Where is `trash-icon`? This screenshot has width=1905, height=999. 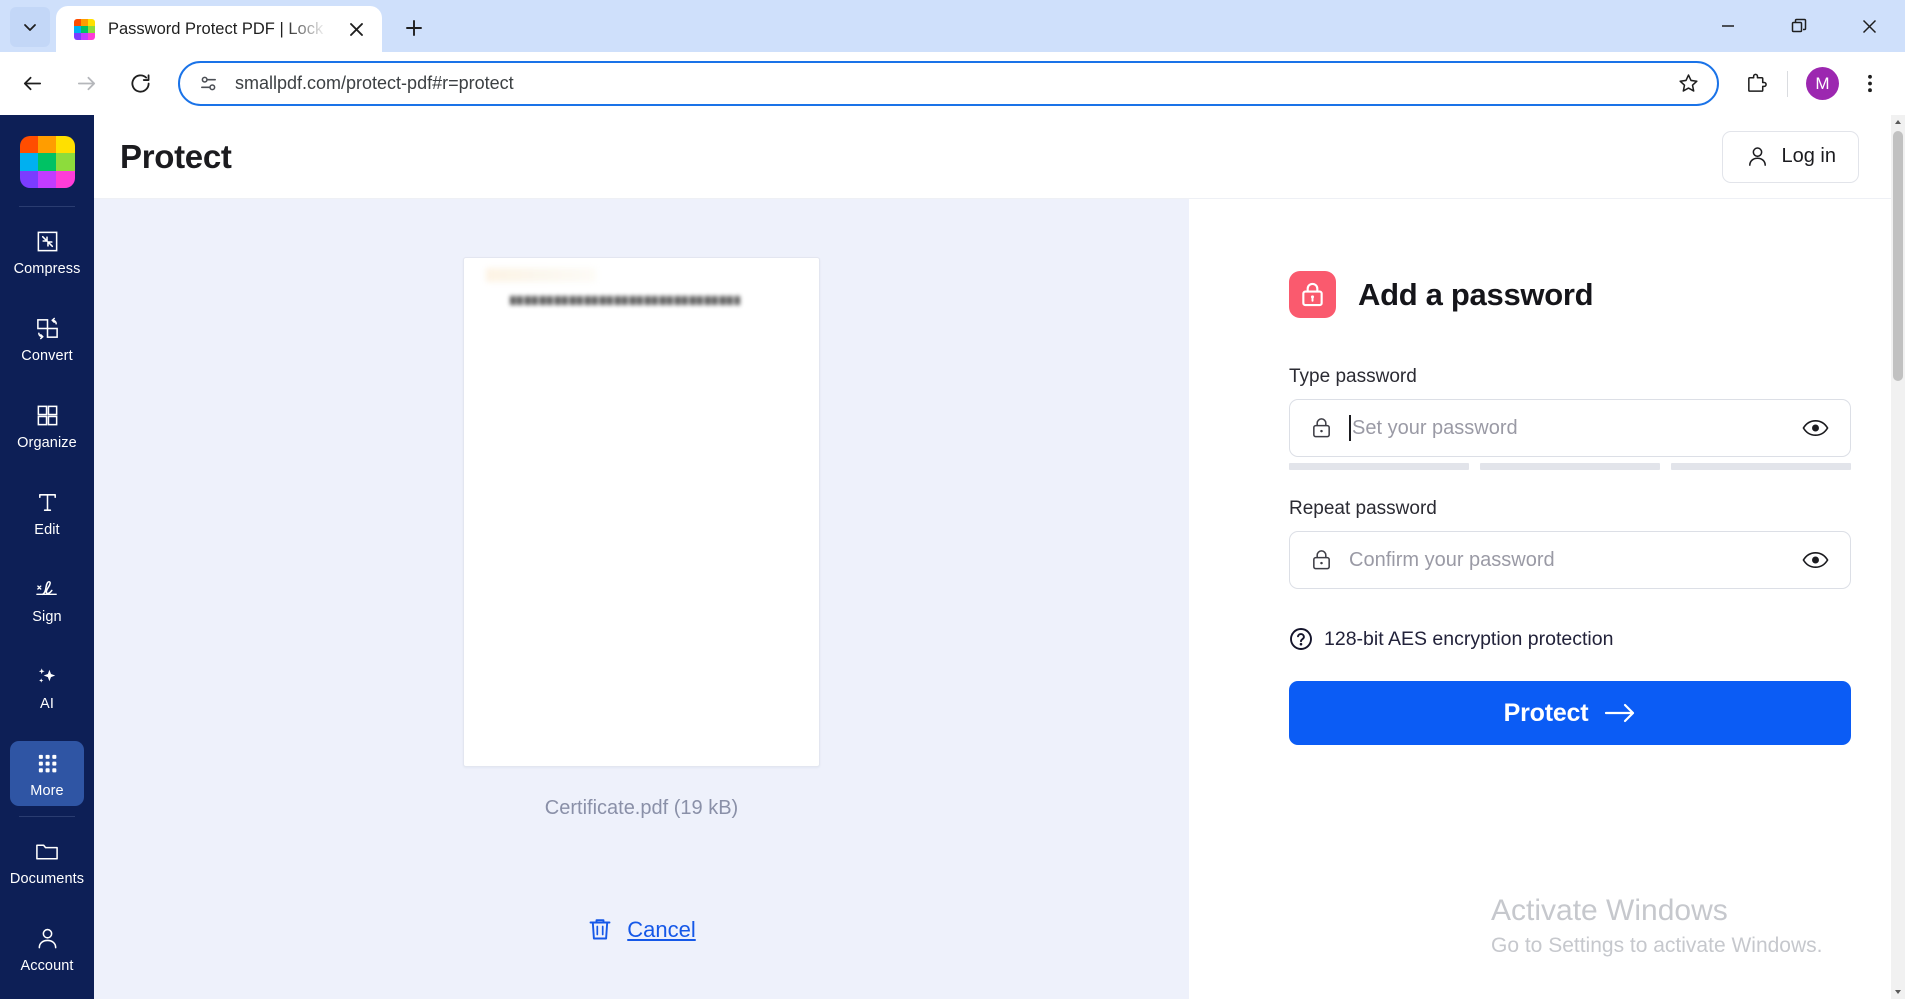 trash-icon is located at coordinates (600, 929).